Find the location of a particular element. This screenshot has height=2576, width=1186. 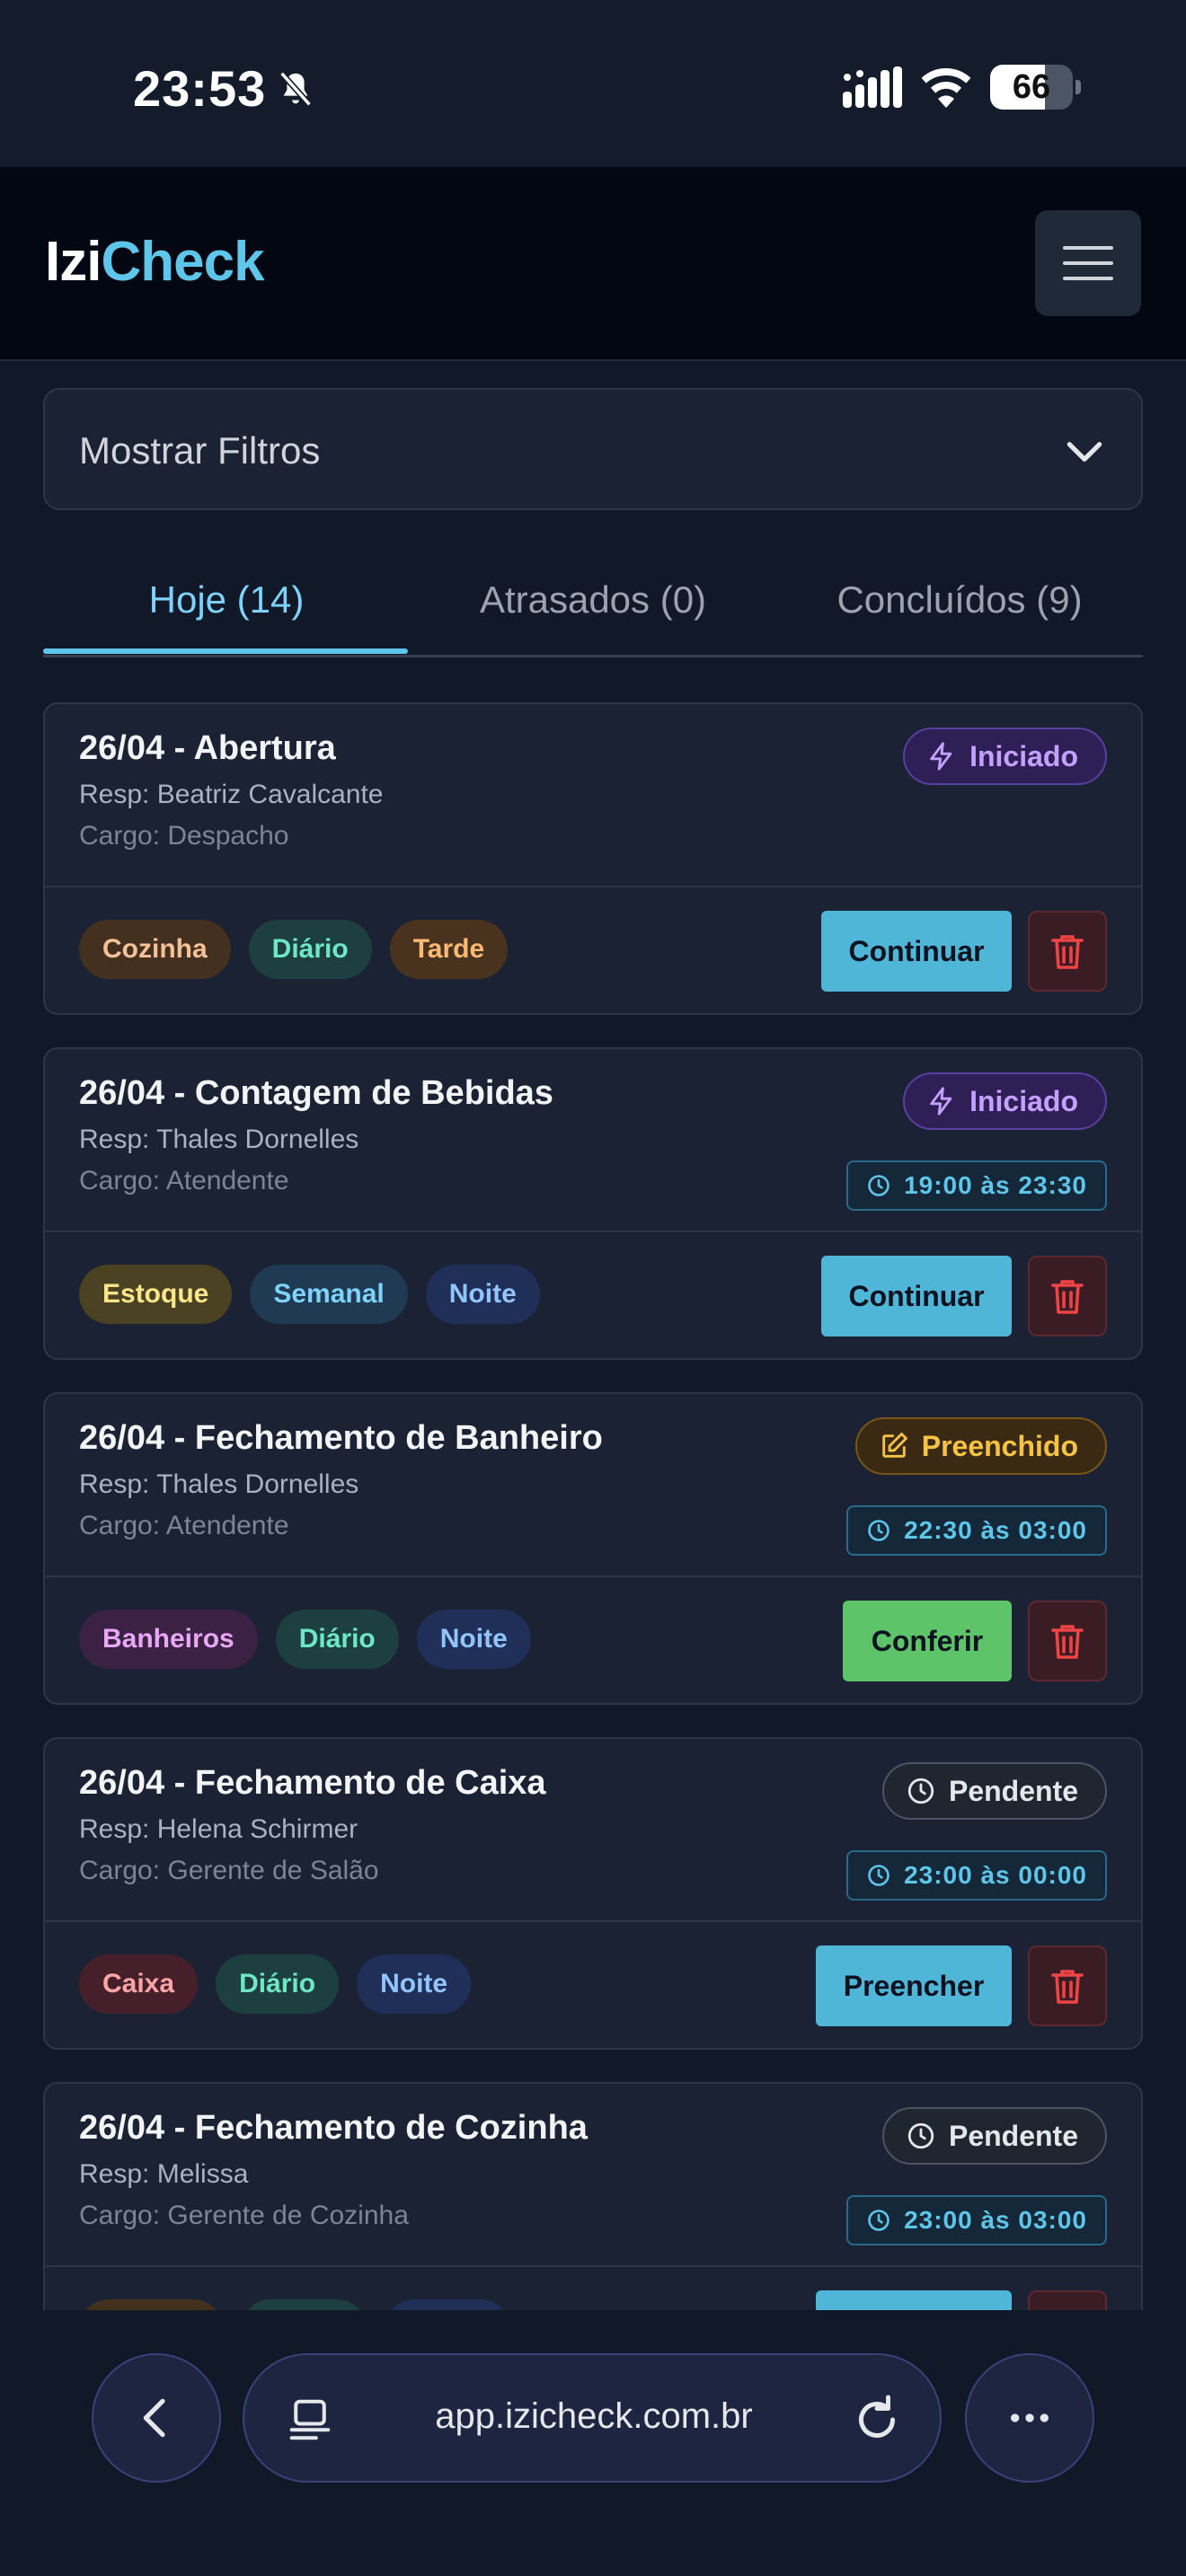

signal-icon is located at coordinates (872, 87).